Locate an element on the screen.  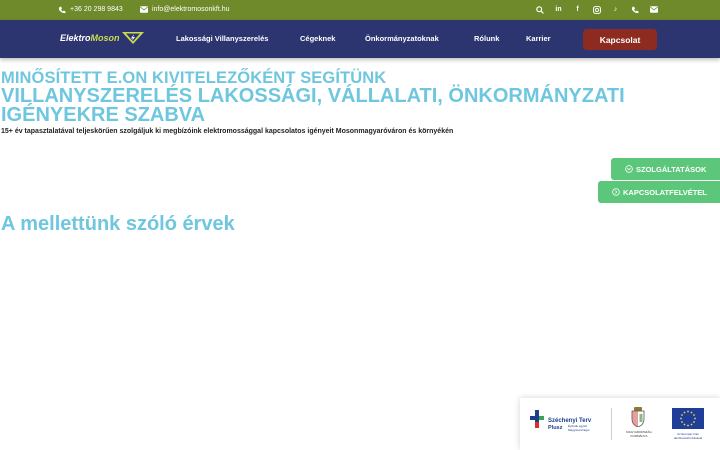
services-button-label: SZOLGÁLTATÁSOK is located at coordinates (671, 169).